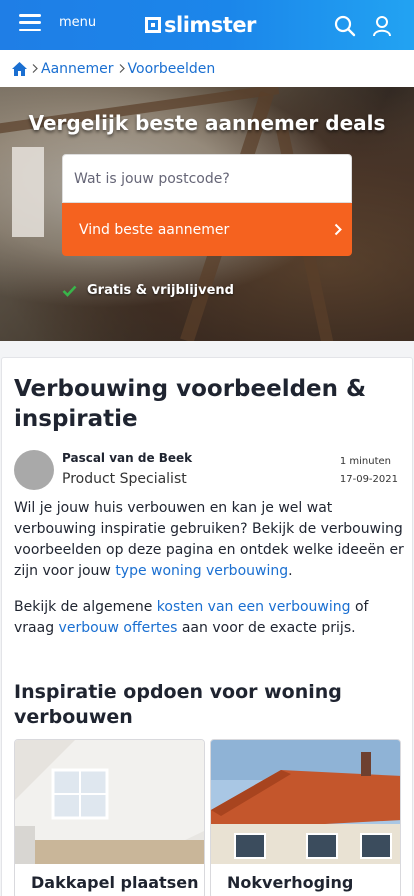 This screenshot has height=896, width=414. Describe the element at coordinates (201, 571) in the screenshot. I see `type-woning-link: type woning verbouwing` at that location.